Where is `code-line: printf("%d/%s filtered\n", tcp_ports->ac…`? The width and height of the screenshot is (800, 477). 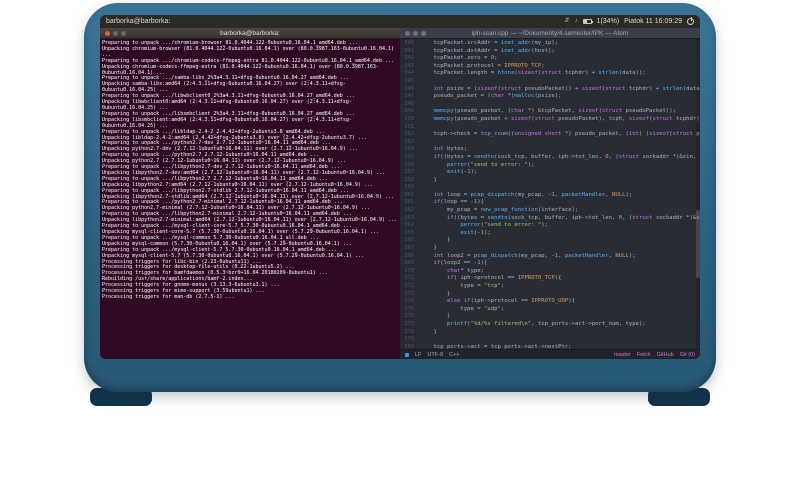 code-line: printf("%d/%s filtered\n", tcp_ports->ac… is located at coordinates (546, 323).